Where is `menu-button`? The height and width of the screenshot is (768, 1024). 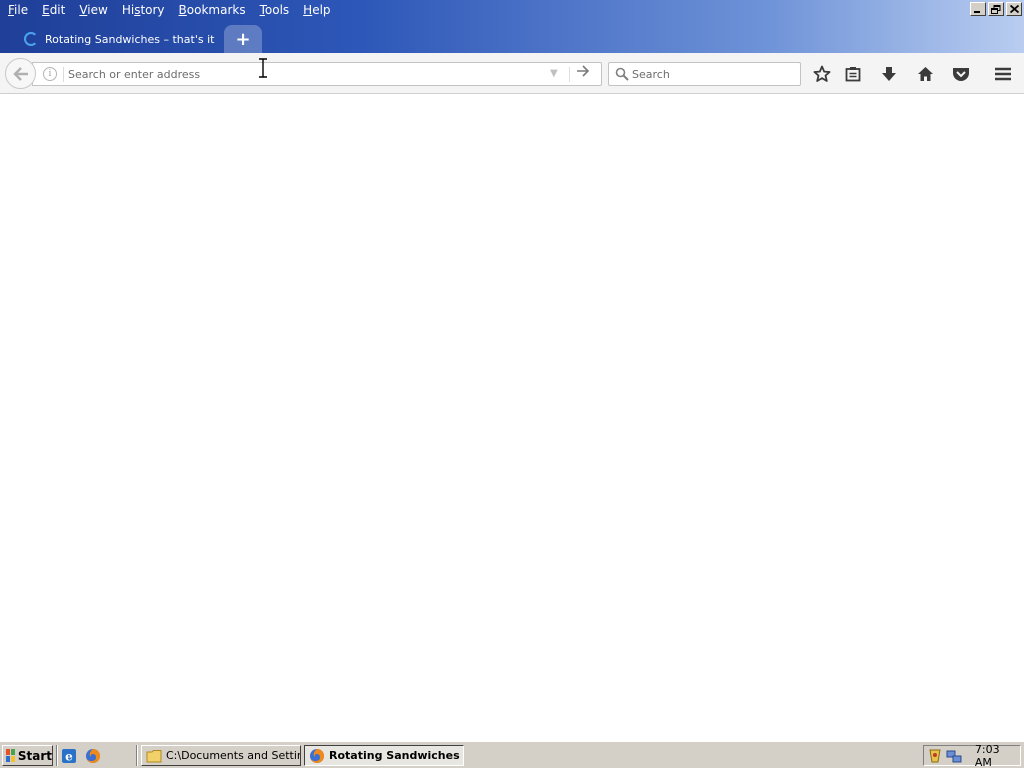 menu-button is located at coordinates (1003, 74).